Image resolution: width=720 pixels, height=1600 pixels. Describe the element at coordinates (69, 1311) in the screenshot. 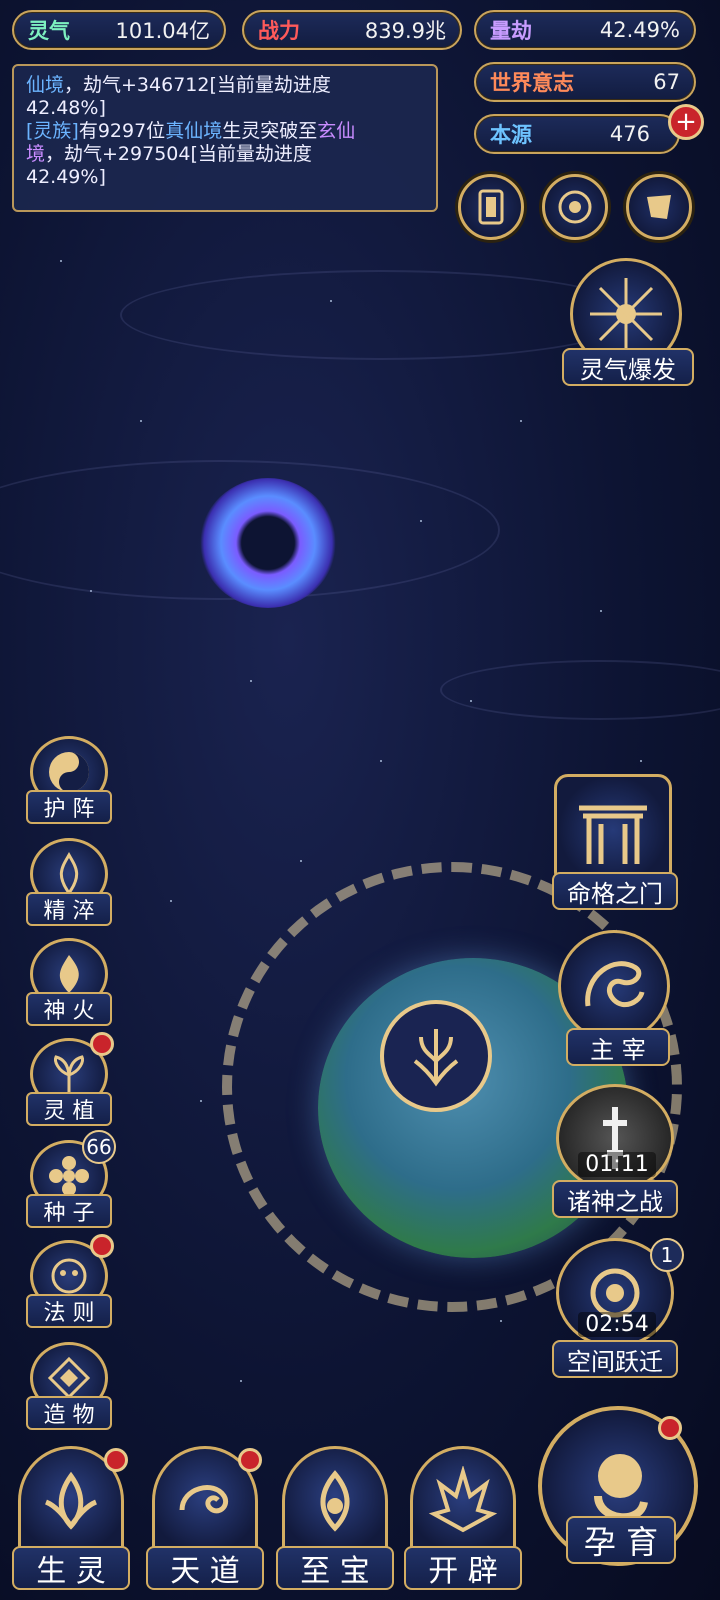

I see `menu-fa-ze-label: 法 则` at that location.